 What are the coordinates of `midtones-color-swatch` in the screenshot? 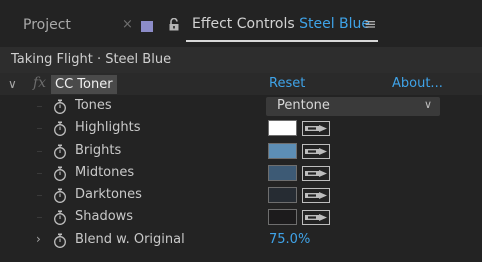 It's located at (282, 172).